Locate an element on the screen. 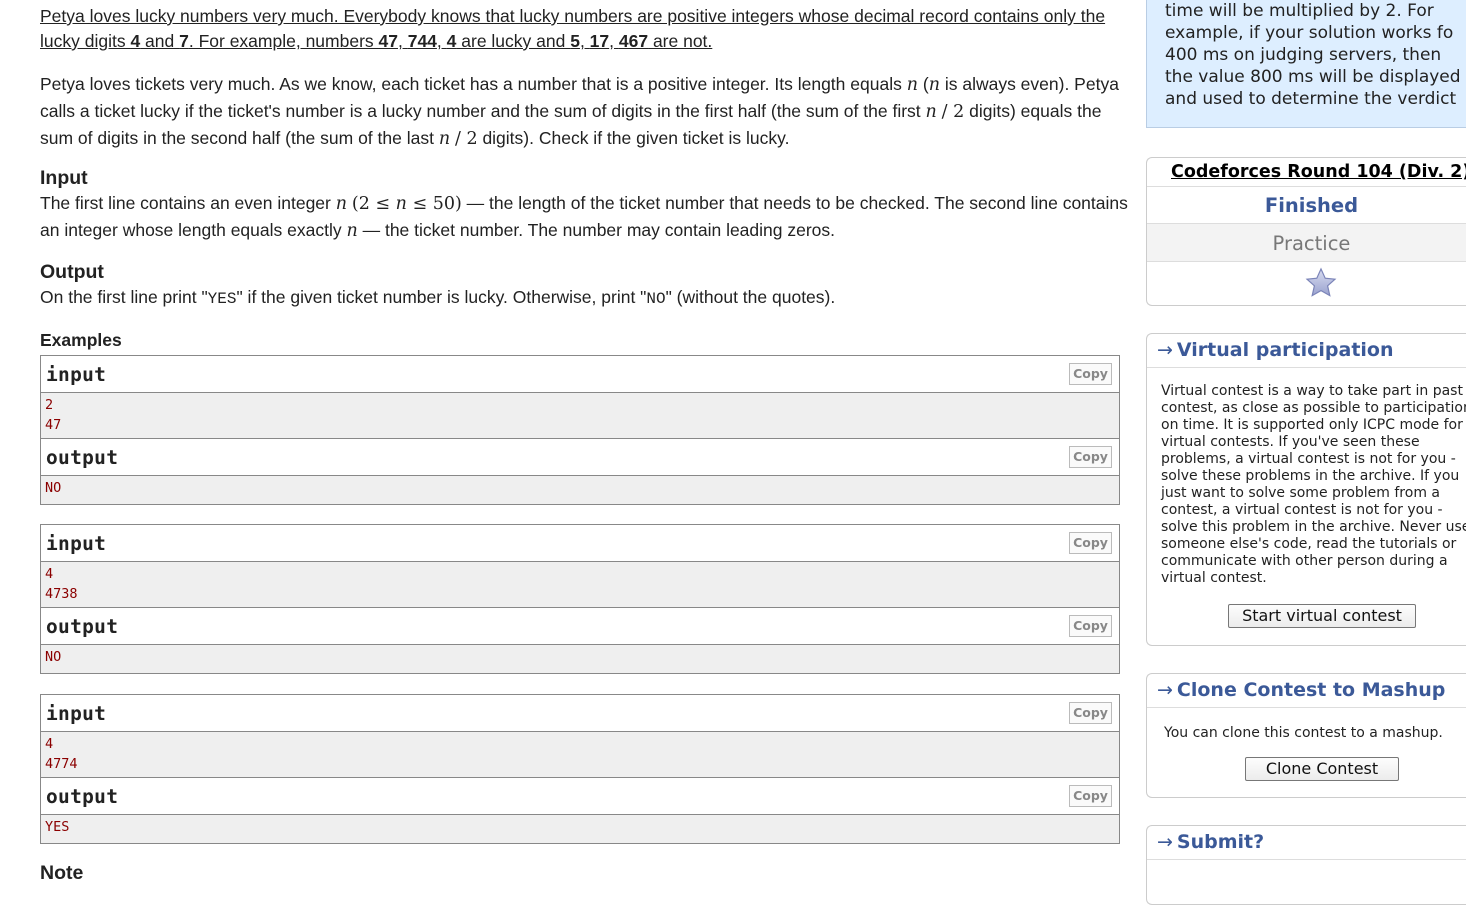  contest-name-link: Codeforces Round 104 (Div. 2) is located at coordinates (1306, 172).